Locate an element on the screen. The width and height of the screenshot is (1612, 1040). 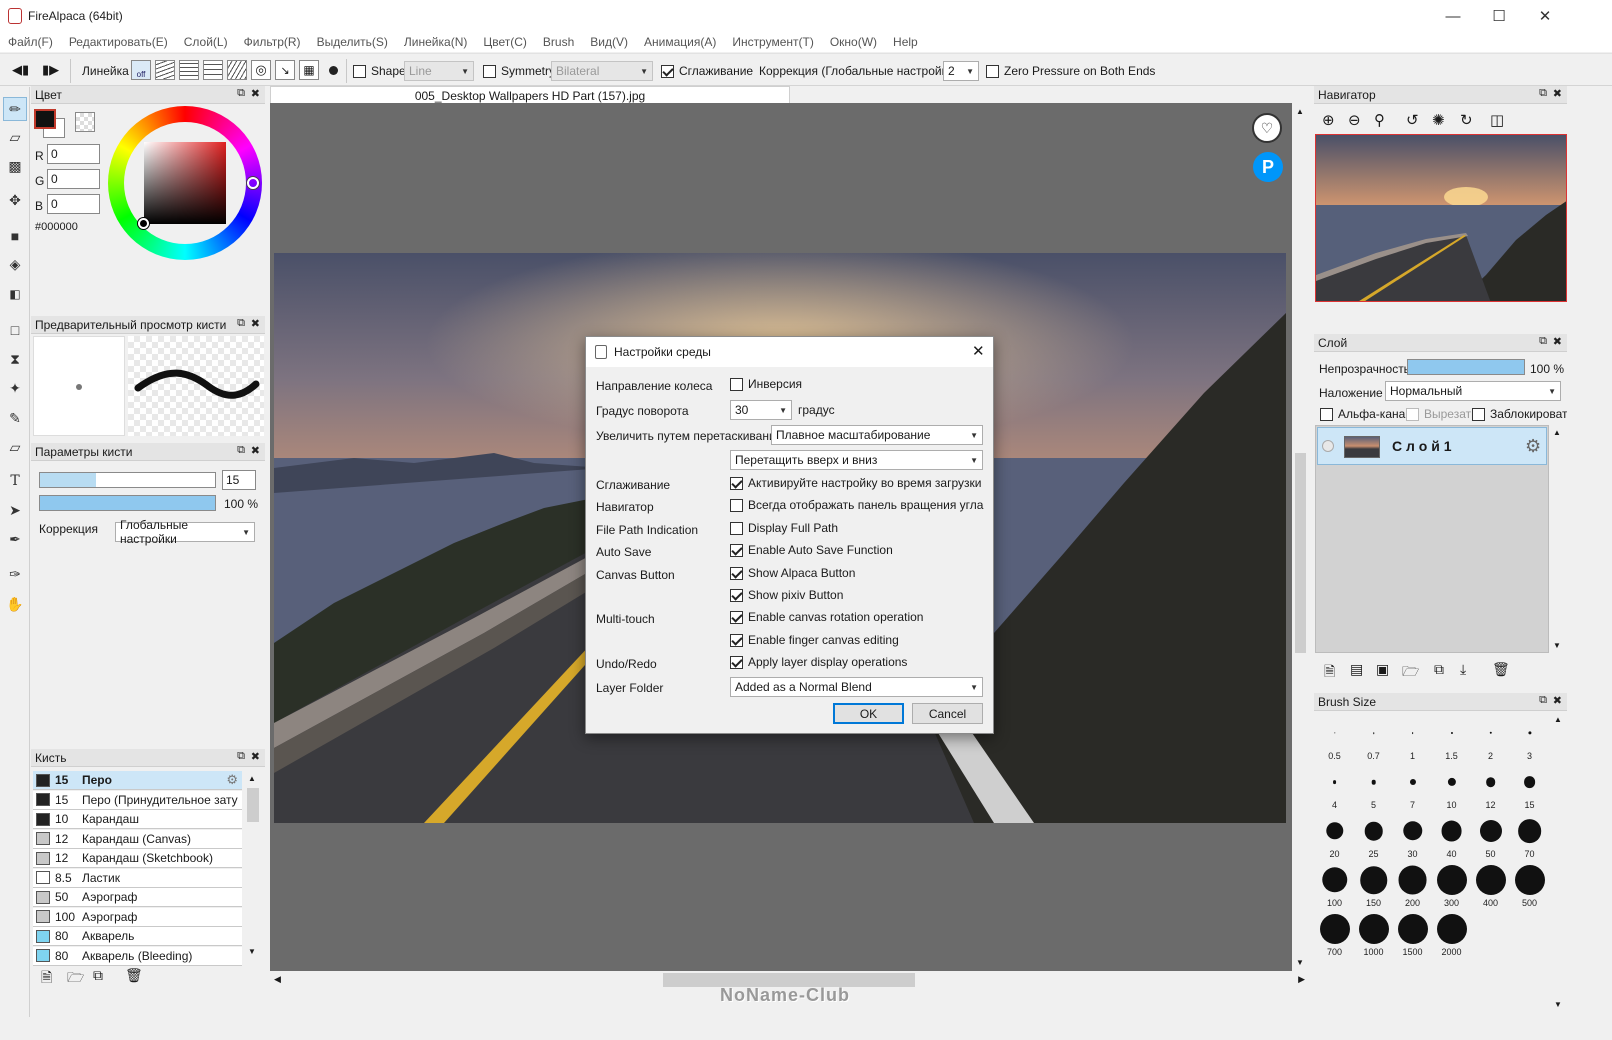
shape-select: Line ▼ is located at coordinates (439, 71).